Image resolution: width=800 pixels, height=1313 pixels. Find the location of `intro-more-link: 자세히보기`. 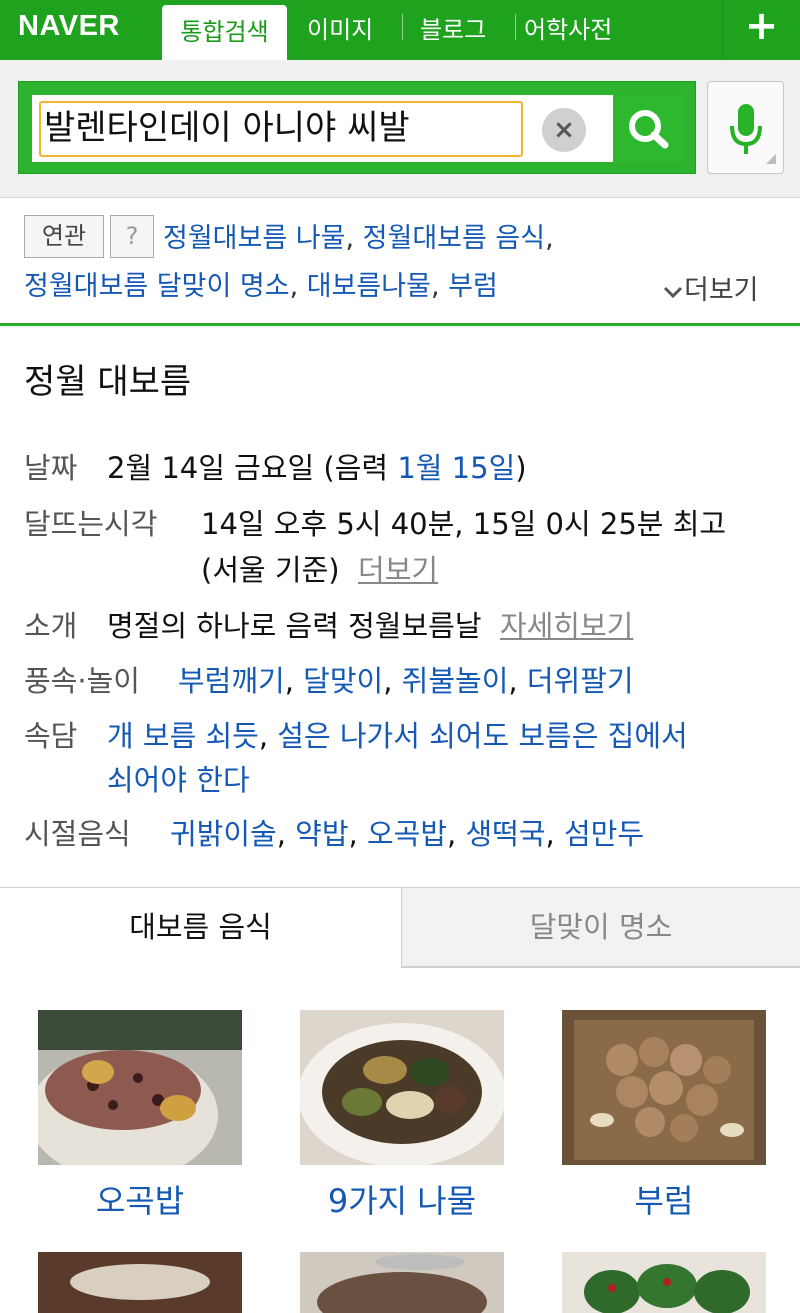

intro-more-link: 자세히보기 is located at coordinates (566, 626).